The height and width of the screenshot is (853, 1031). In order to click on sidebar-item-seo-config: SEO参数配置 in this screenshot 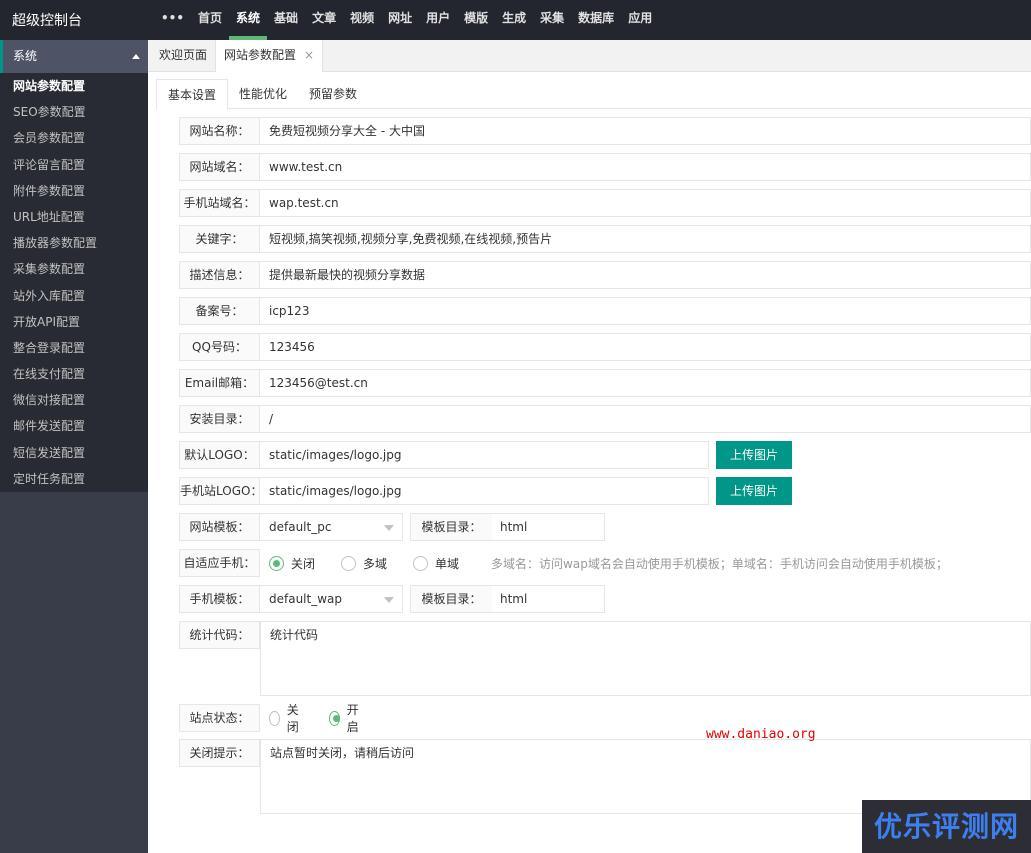, I will do `click(74, 112)`.